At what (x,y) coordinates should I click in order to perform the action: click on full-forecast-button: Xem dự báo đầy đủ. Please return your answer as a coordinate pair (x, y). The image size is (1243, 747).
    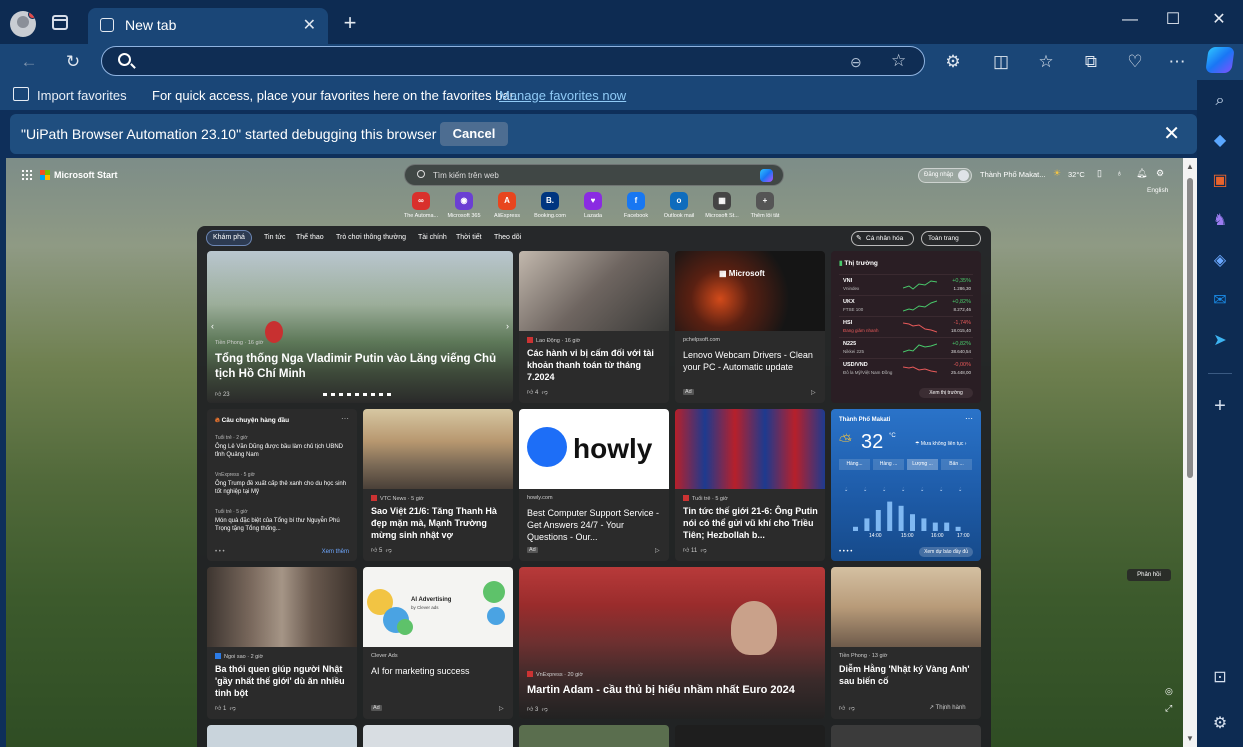
    Looking at the image, I should click on (946, 552).